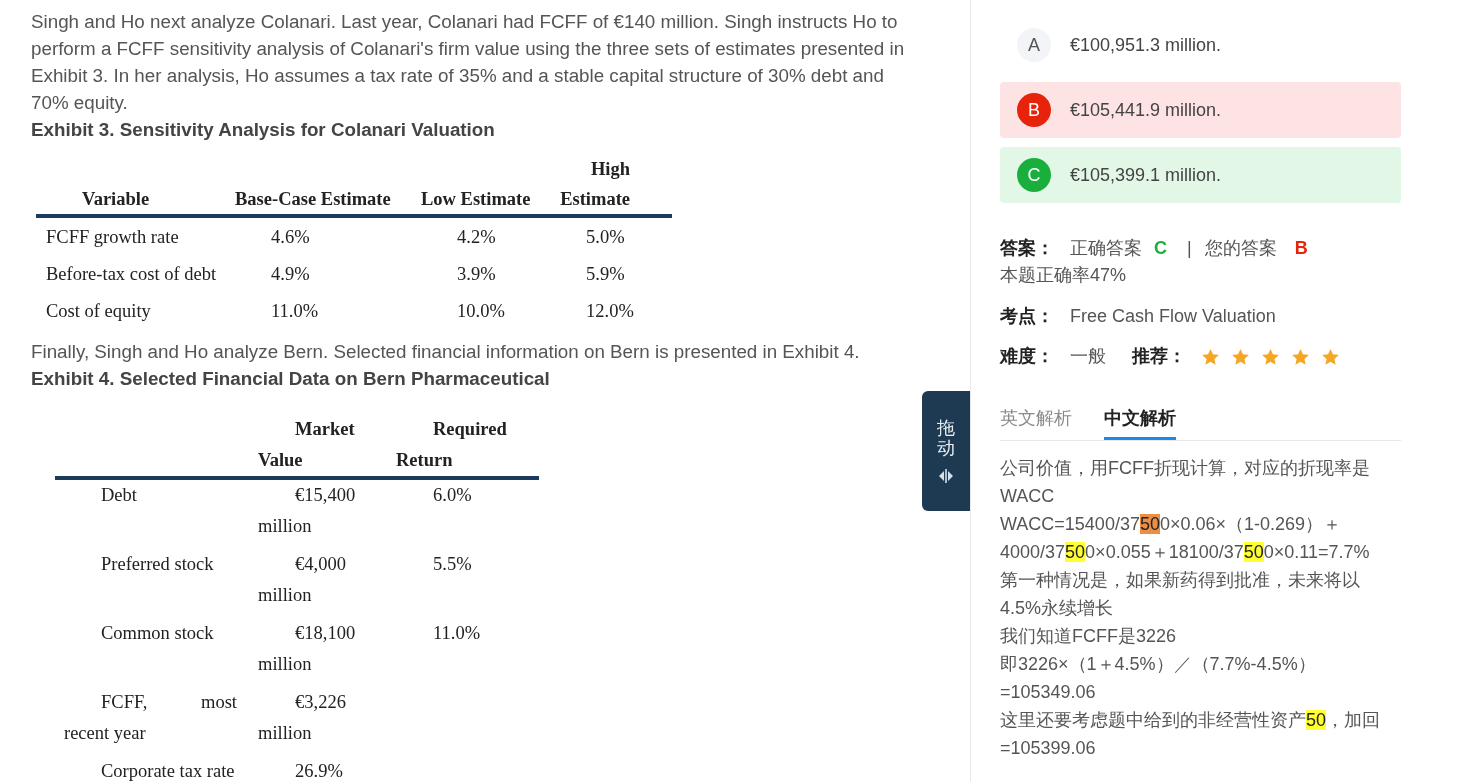 This screenshot has height=782, width=1482. I want to click on column-header: Base-Case Estimate, so click(313, 199).